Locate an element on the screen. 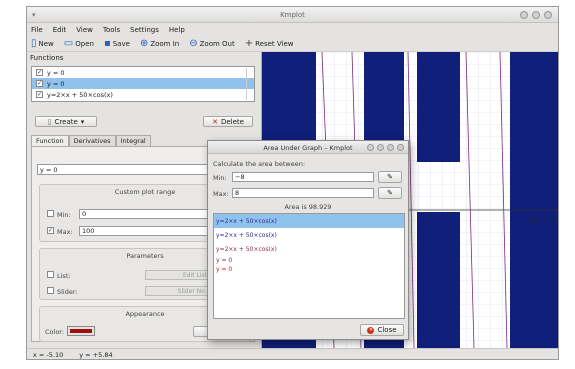 Image resolution: width=575 pixels, height=369 pixels. delete-icon: ✕ is located at coordinates (215, 121).